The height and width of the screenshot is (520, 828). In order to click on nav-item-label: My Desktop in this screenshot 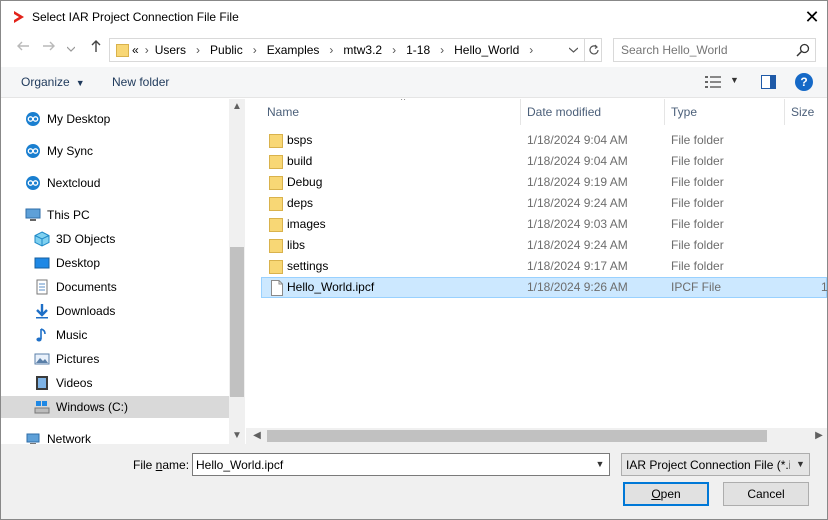, I will do `click(79, 119)`.